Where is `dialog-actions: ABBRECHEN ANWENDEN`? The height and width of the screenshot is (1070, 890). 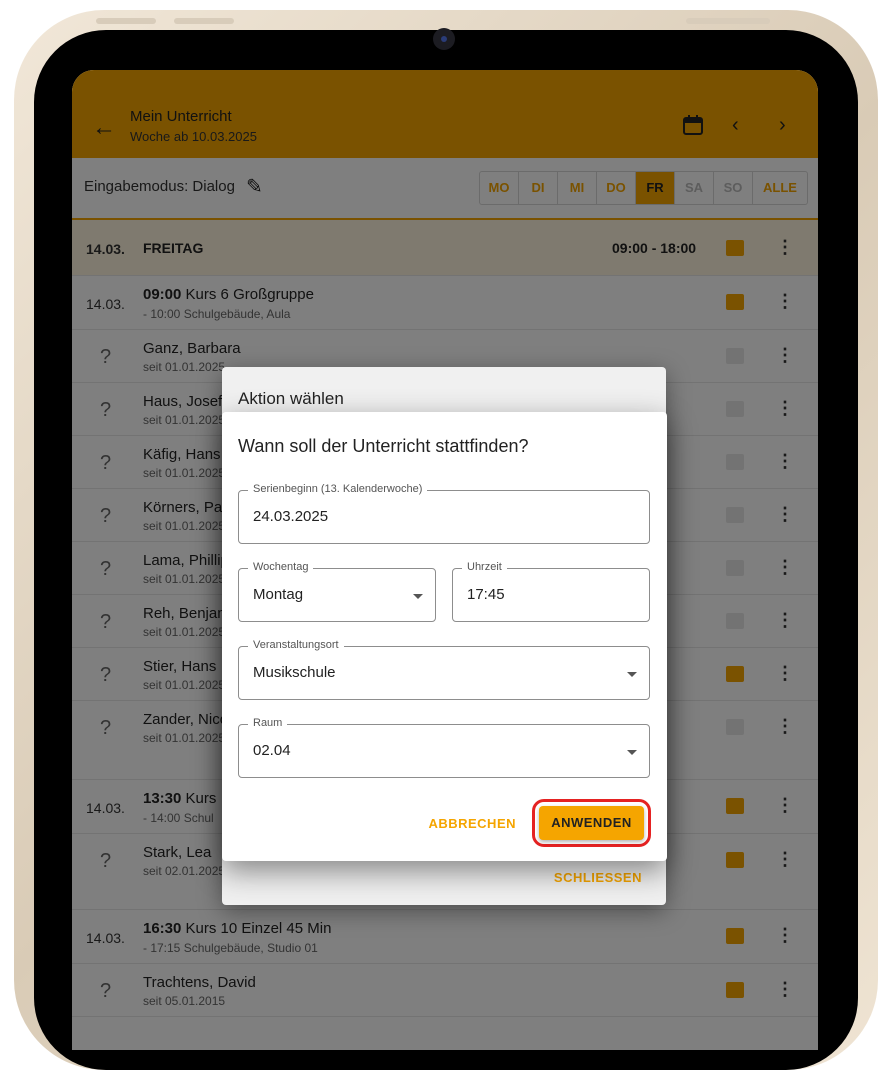
dialog-actions: ABBRECHEN ANWENDEN is located at coordinates (539, 823).